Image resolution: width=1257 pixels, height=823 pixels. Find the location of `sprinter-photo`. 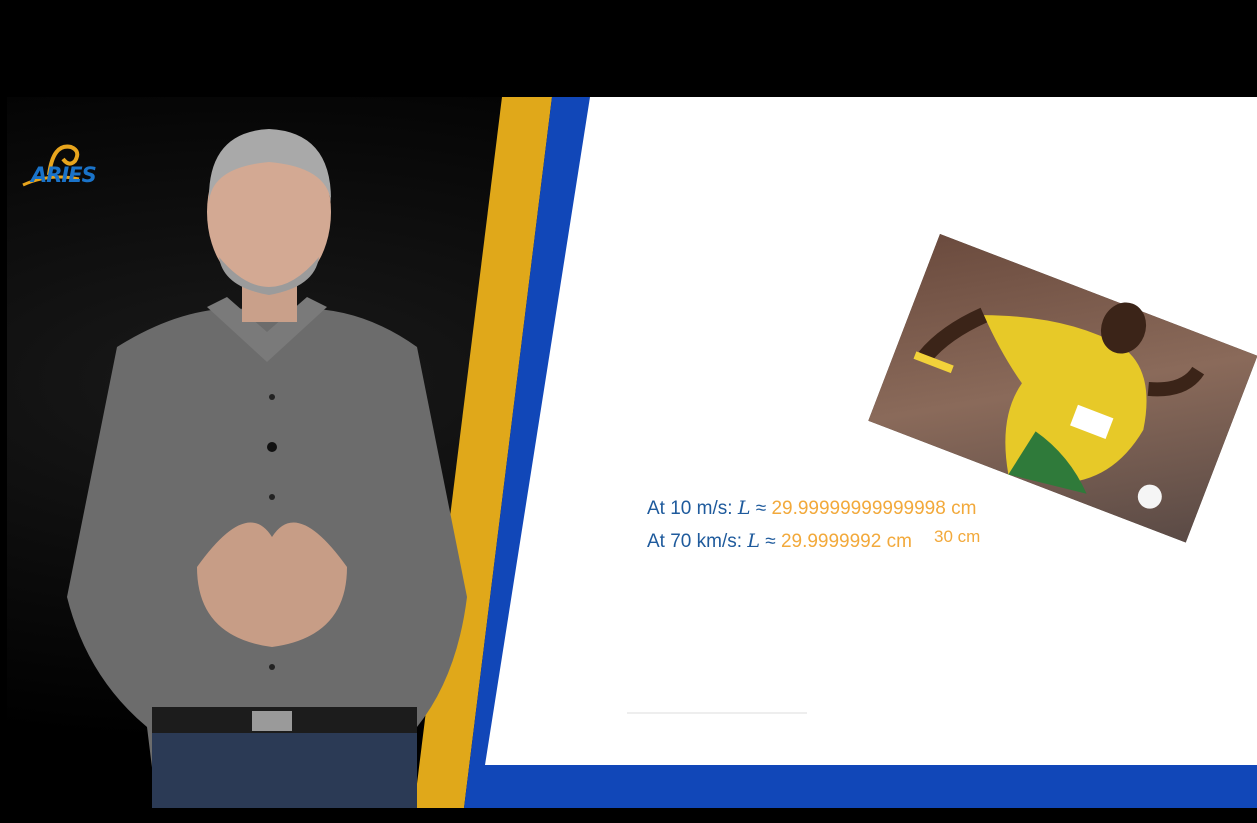

sprinter-photo is located at coordinates (1062, 388).